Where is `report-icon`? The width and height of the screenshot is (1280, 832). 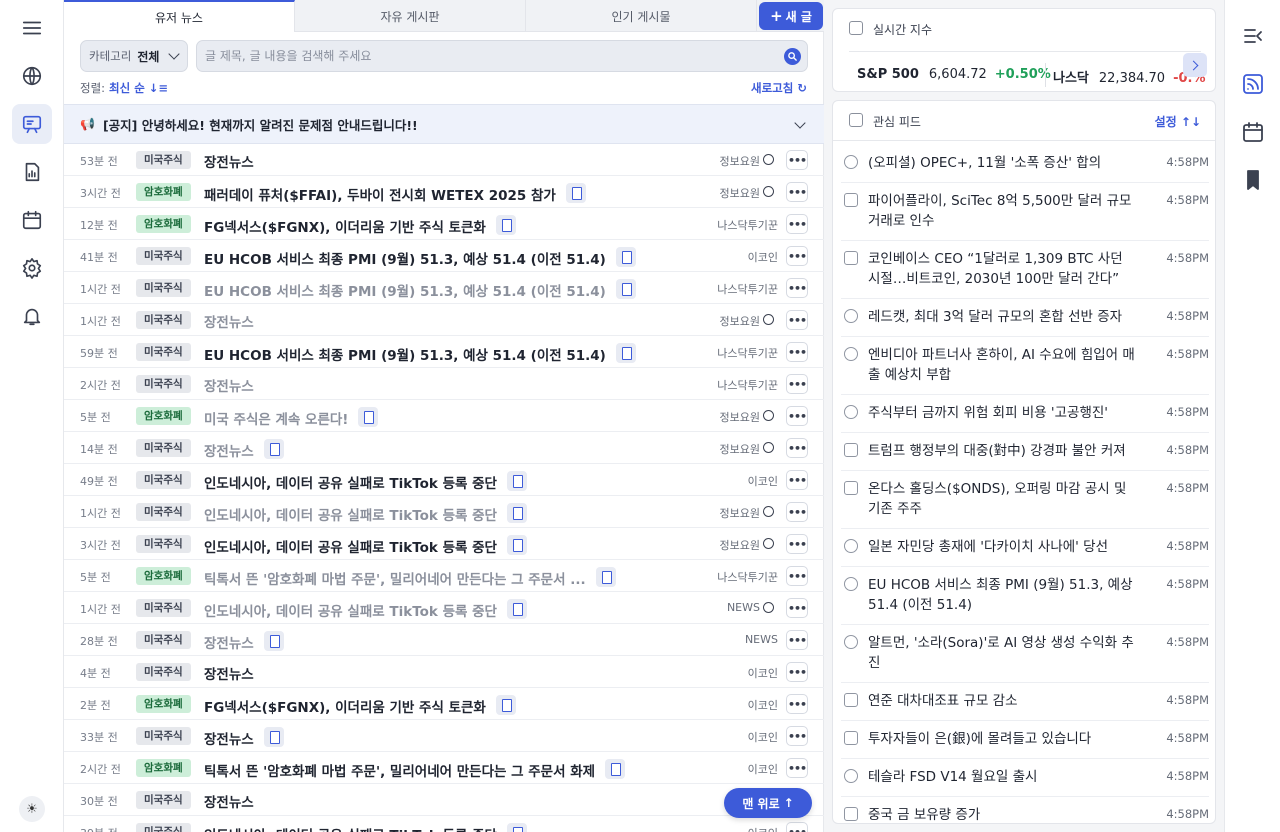 report-icon is located at coordinates (32, 172).